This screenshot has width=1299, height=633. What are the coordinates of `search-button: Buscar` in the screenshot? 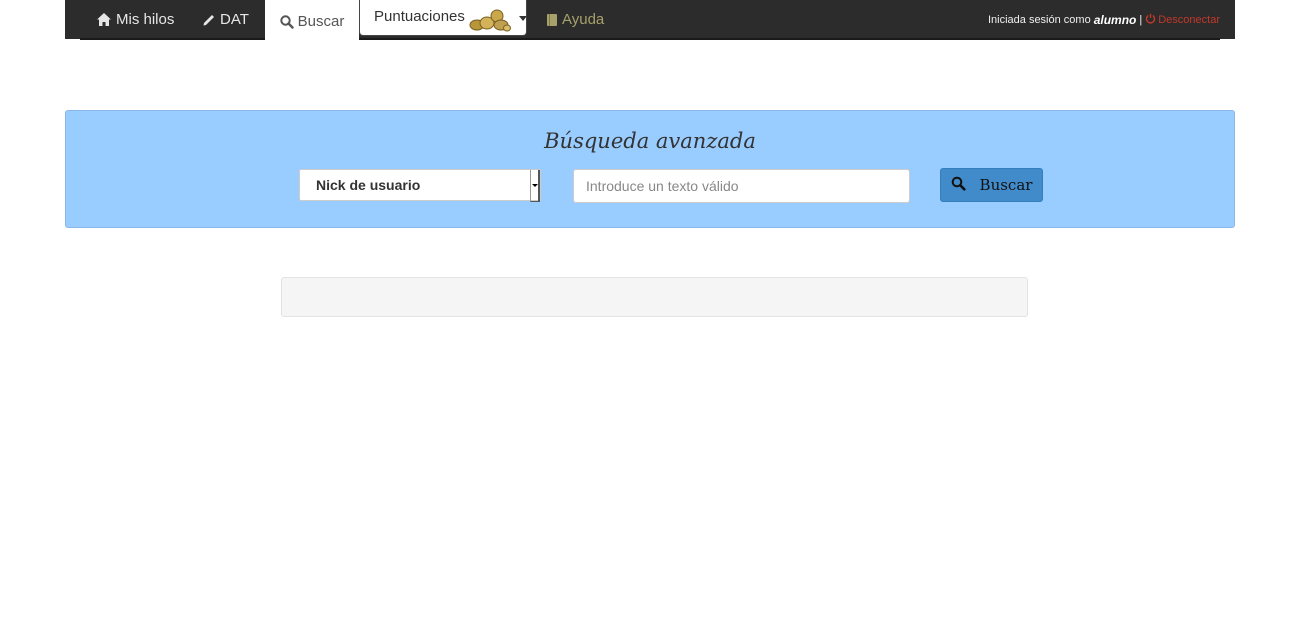 It's located at (991, 185).